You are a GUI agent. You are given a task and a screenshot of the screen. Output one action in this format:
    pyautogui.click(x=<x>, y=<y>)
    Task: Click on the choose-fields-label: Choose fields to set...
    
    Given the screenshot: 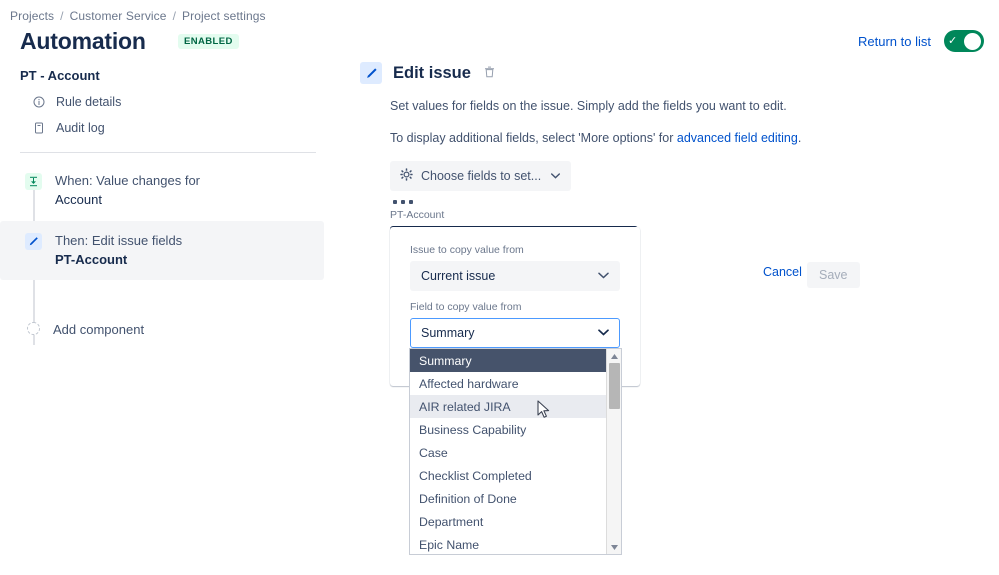 What is the action you would take?
    pyautogui.click(x=481, y=175)
    